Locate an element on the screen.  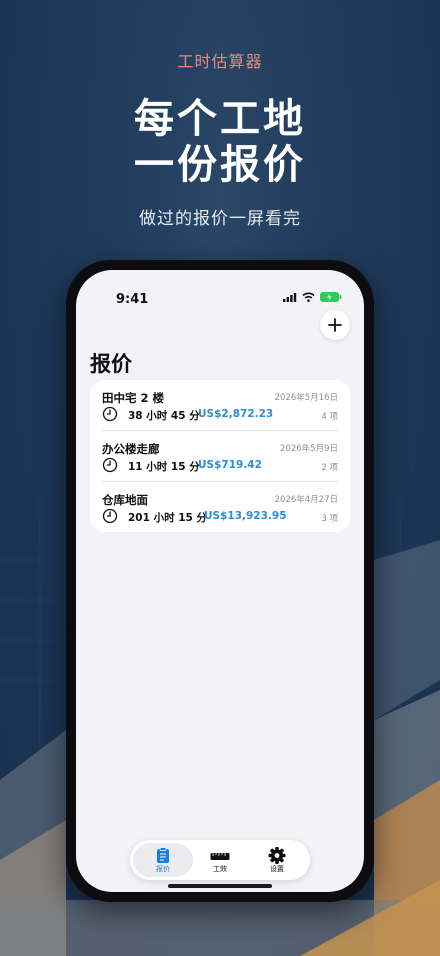
quote-row: 办公楼走廊 2026年5月9日 11 小时 15 分 US$719.42 2 项 is located at coordinates (220, 456).